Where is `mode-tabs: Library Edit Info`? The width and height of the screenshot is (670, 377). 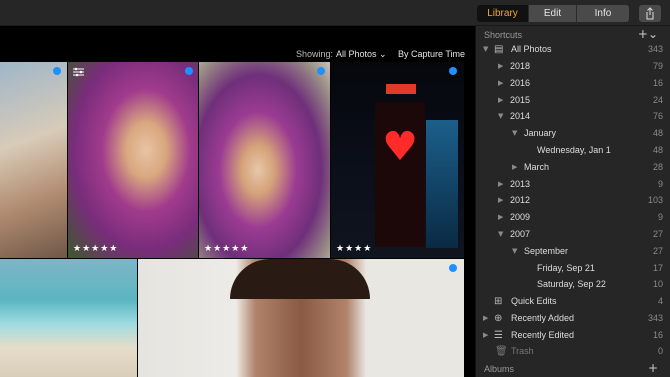 mode-tabs: Library Edit Info is located at coordinates (553, 13).